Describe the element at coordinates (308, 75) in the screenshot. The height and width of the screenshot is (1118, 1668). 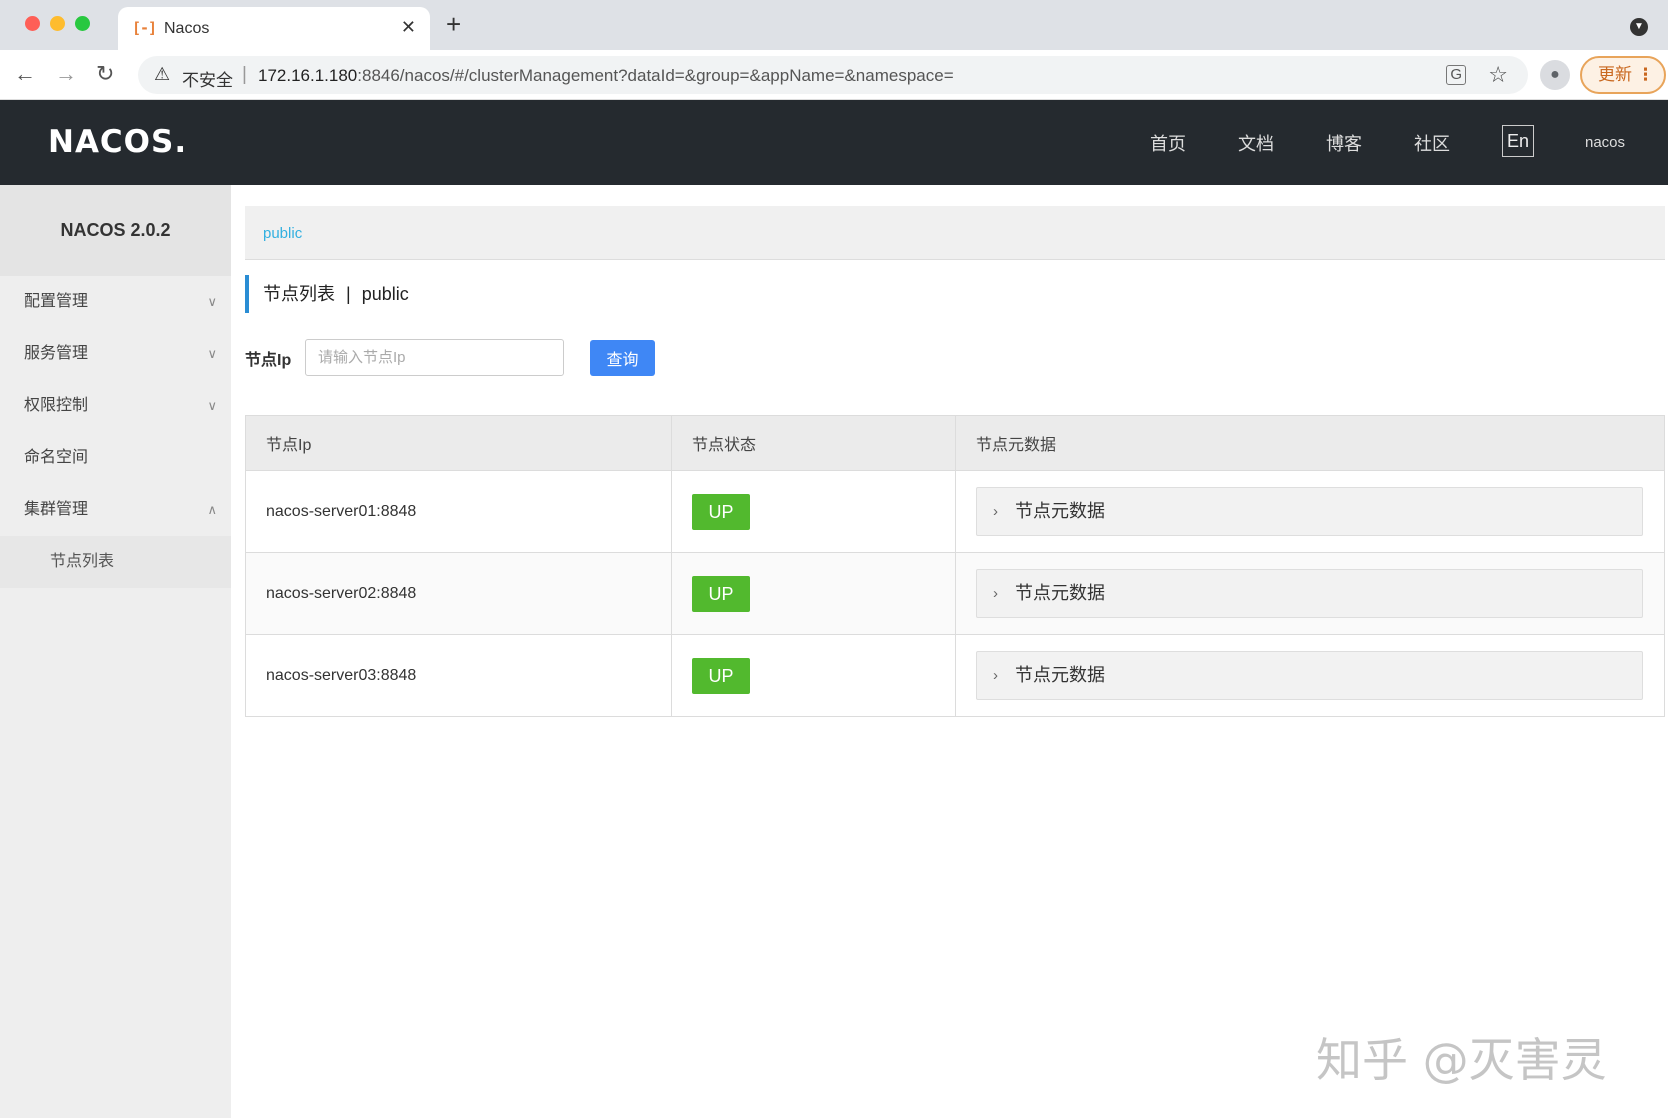
I see `url-host: 172.16.1.180` at that location.